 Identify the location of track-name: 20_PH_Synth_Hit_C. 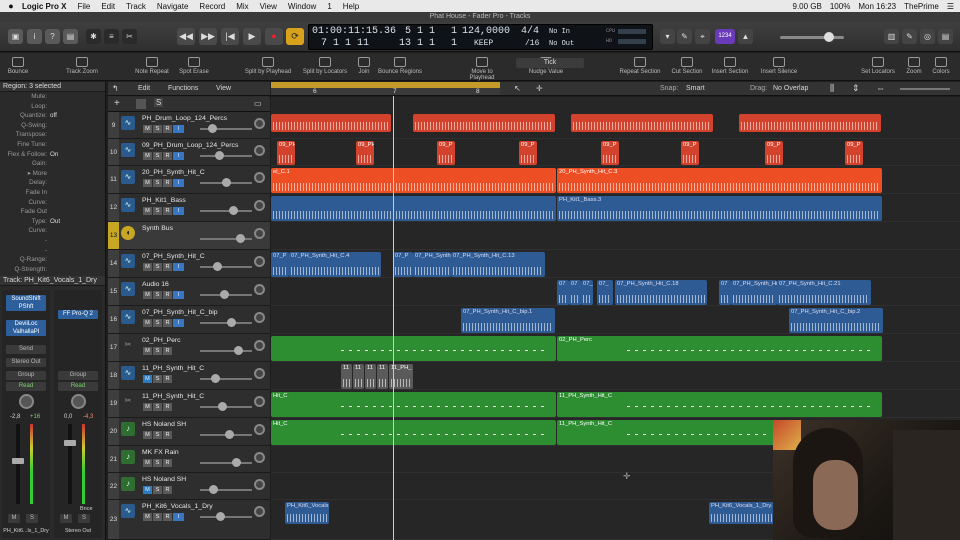
(197, 172).